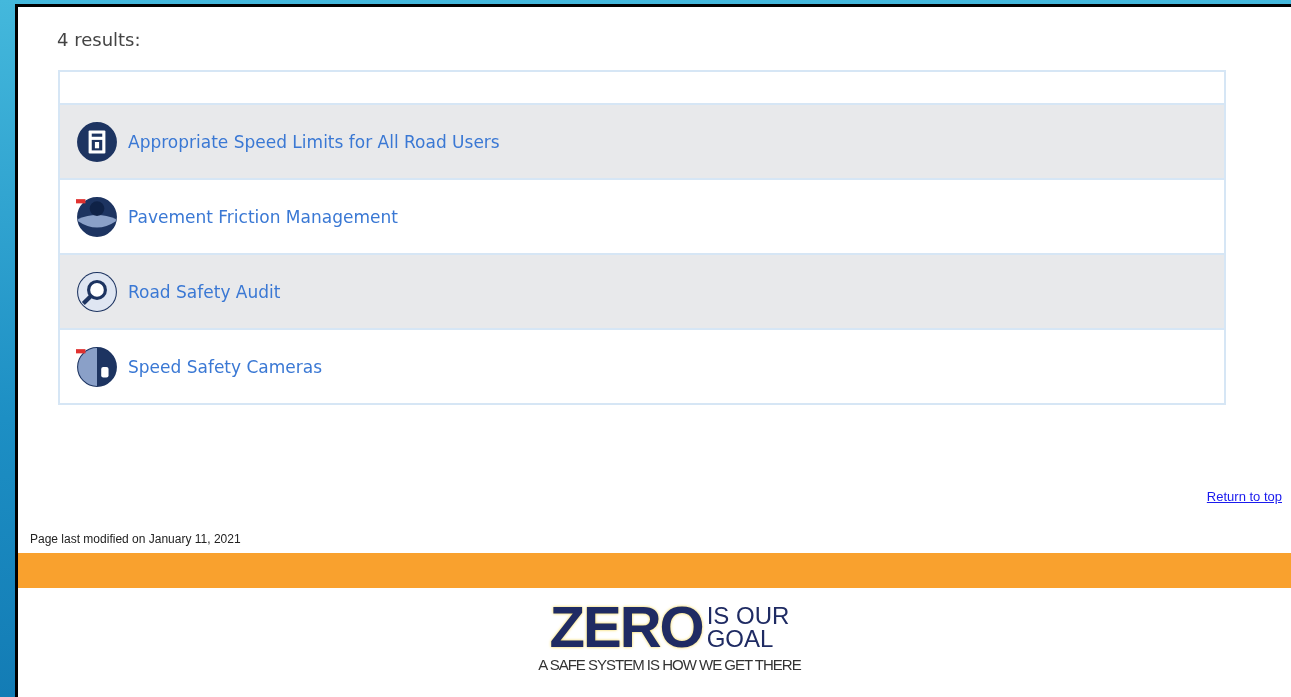 This screenshot has height=697, width=1291. What do you see at coordinates (136, 539) in the screenshot?
I see `last-modified-text: Page last modified on January 11, 2021` at bounding box center [136, 539].